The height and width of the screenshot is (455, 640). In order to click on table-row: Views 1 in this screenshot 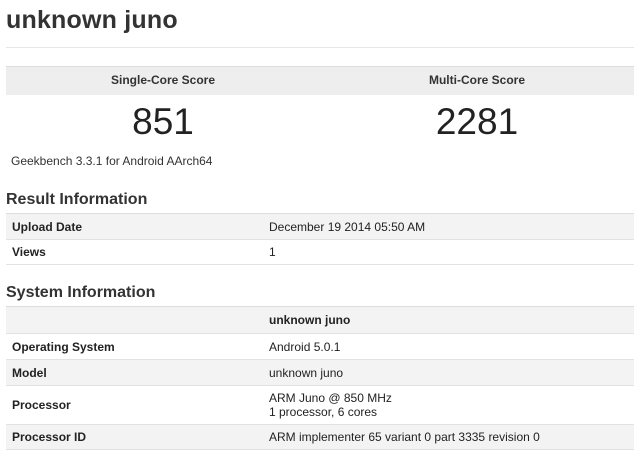, I will do `click(320, 252)`.